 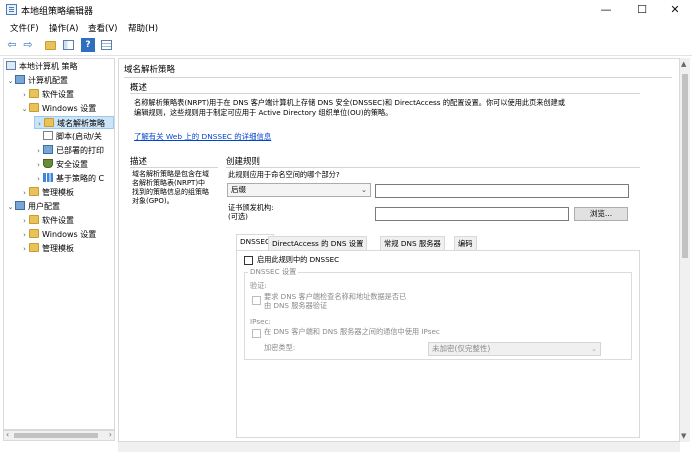 What do you see at coordinates (683, 436) in the screenshot?
I see `scroll-down-icon: ▼` at bounding box center [683, 436].